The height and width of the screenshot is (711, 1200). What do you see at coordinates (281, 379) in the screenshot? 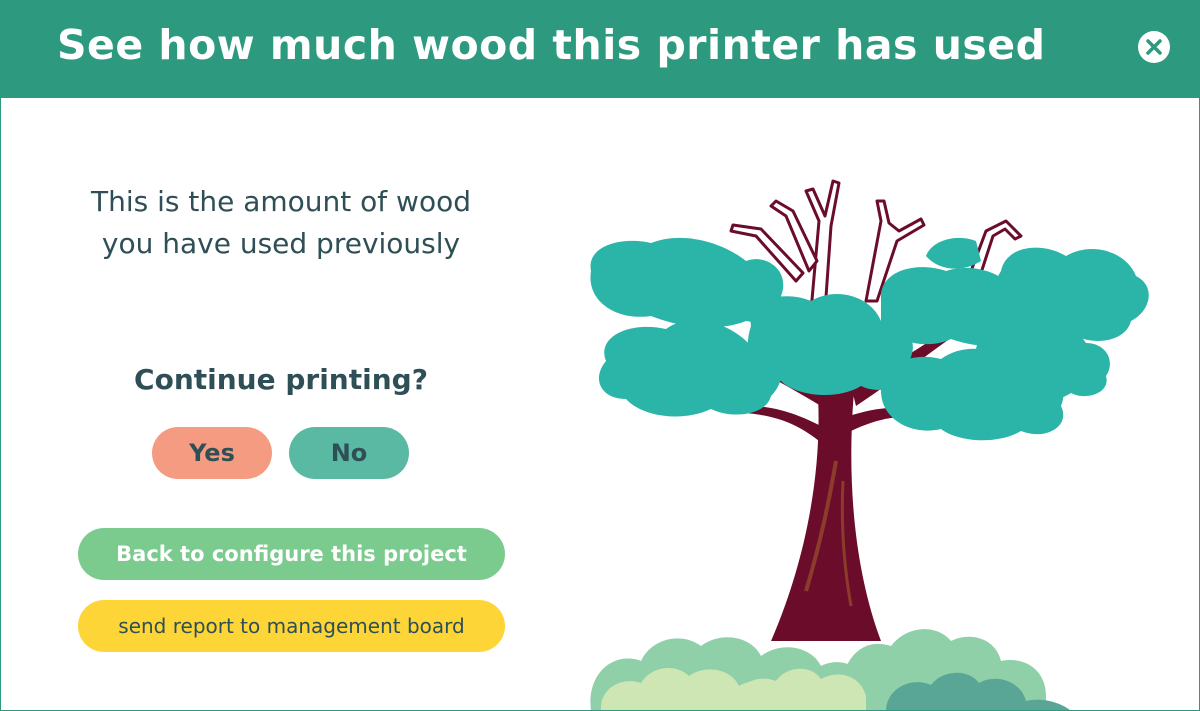
I see `continue-question: Continue printing?` at bounding box center [281, 379].